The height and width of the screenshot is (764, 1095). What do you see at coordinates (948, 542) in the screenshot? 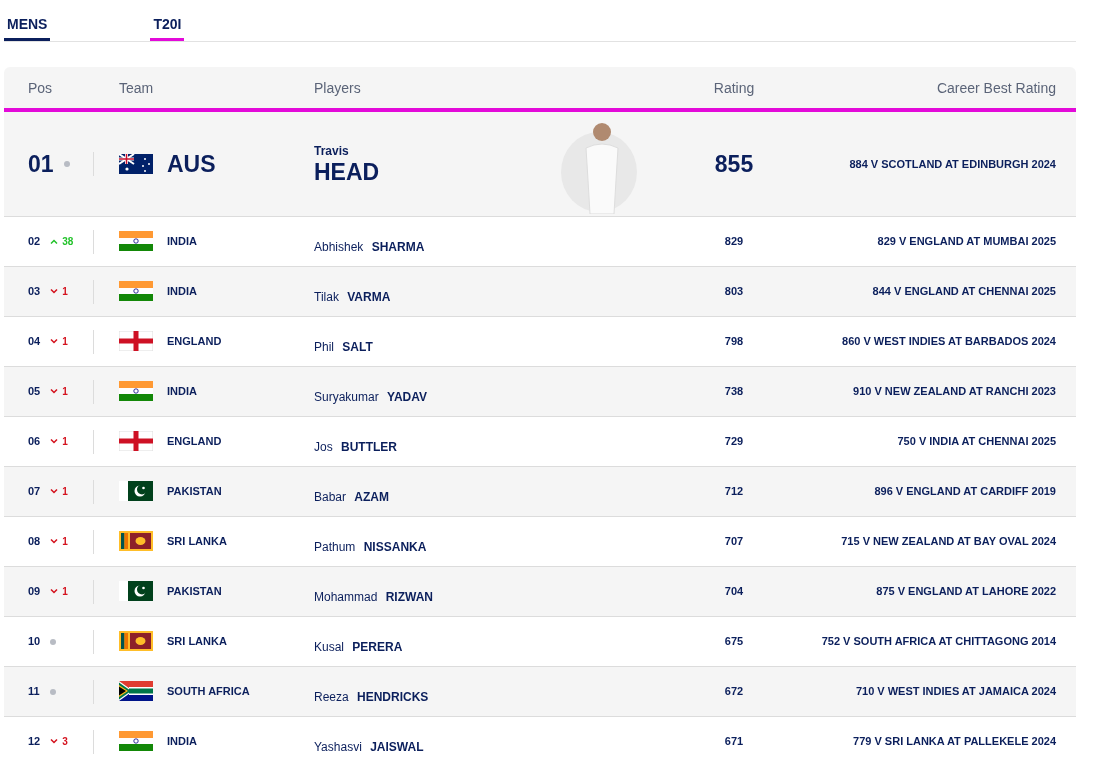
I see `career-best-rating: 715 V NEW ZEALAND AT BAY OVAL 2024` at bounding box center [948, 542].